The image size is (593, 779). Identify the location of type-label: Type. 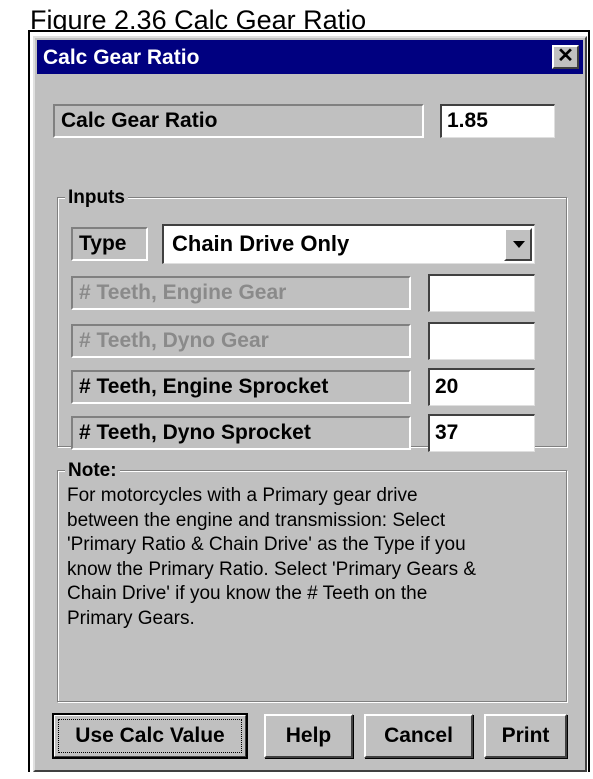
(109, 244).